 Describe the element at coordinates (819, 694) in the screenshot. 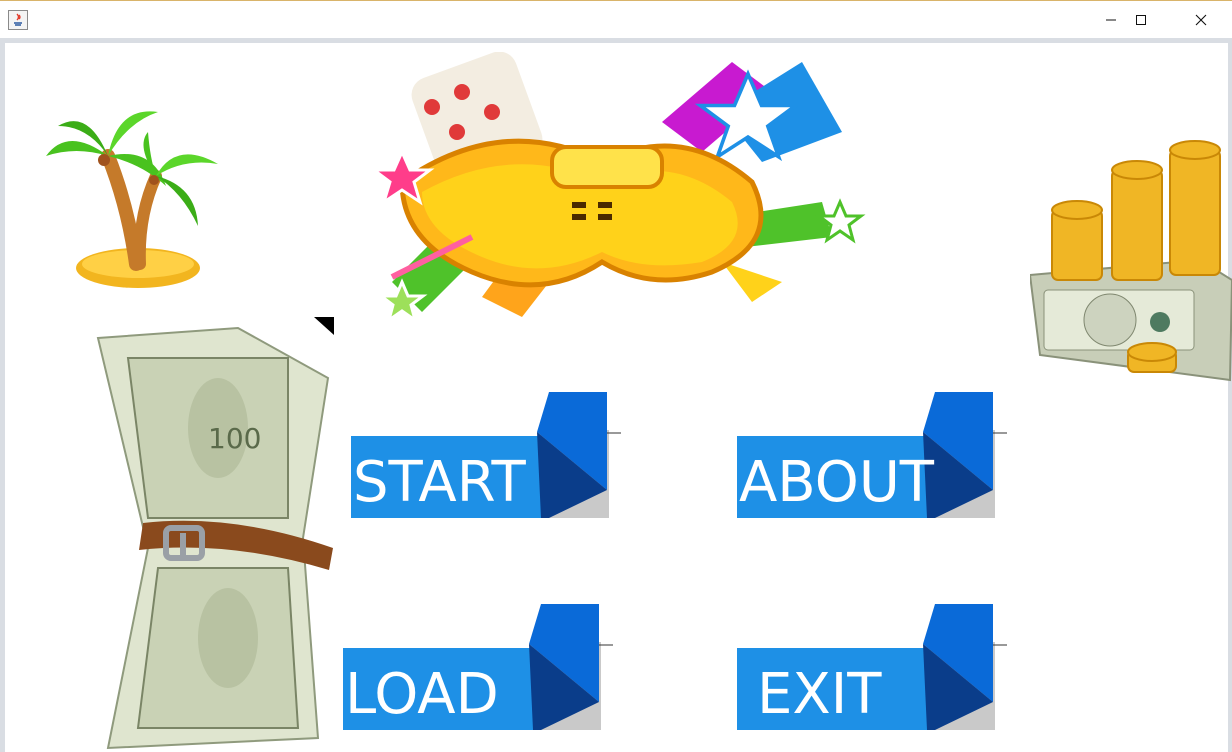

I see `exit-label: EXIT` at that location.